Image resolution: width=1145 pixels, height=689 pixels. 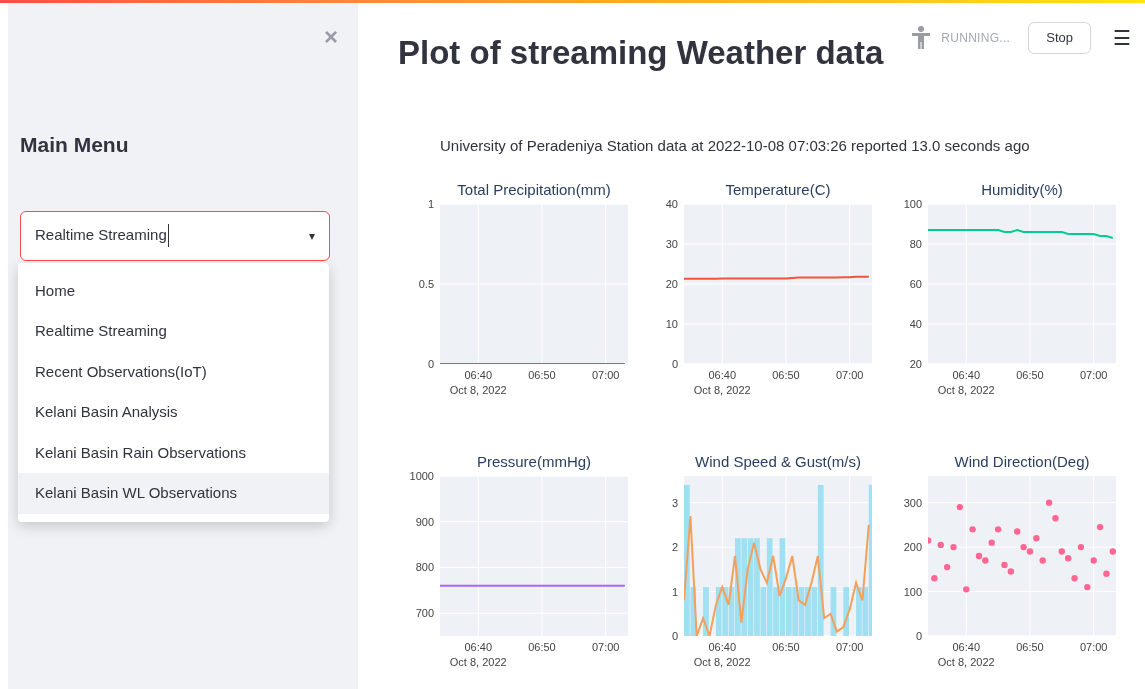 I want to click on chart-title: Wind Direction(Deg), so click(x=1022, y=461).